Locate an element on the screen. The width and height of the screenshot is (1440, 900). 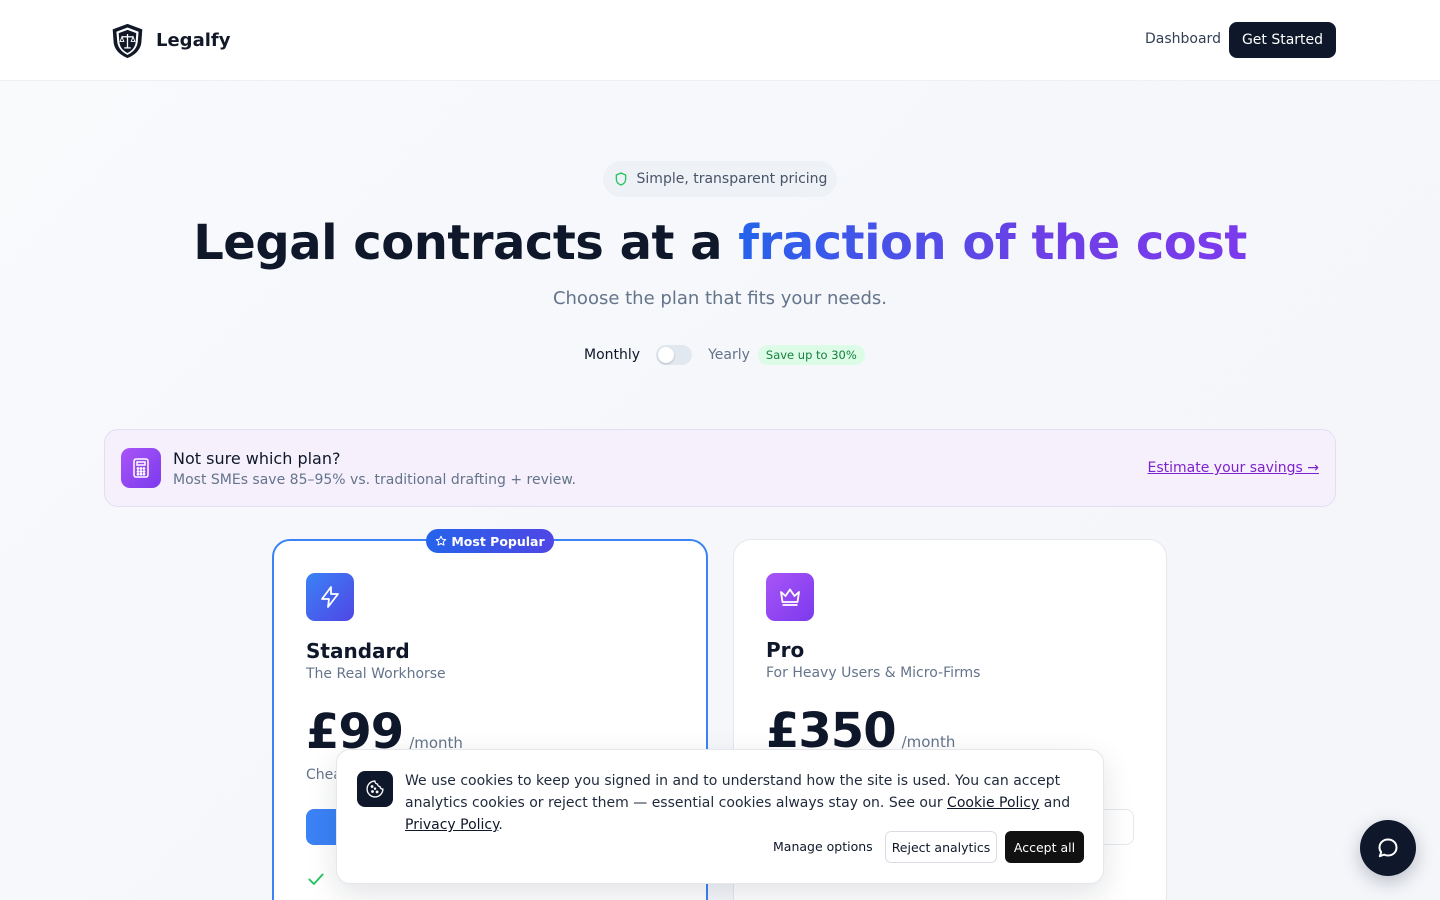
estimate-savings-link: Estimate your savings → is located at coordinates (1234, 468).